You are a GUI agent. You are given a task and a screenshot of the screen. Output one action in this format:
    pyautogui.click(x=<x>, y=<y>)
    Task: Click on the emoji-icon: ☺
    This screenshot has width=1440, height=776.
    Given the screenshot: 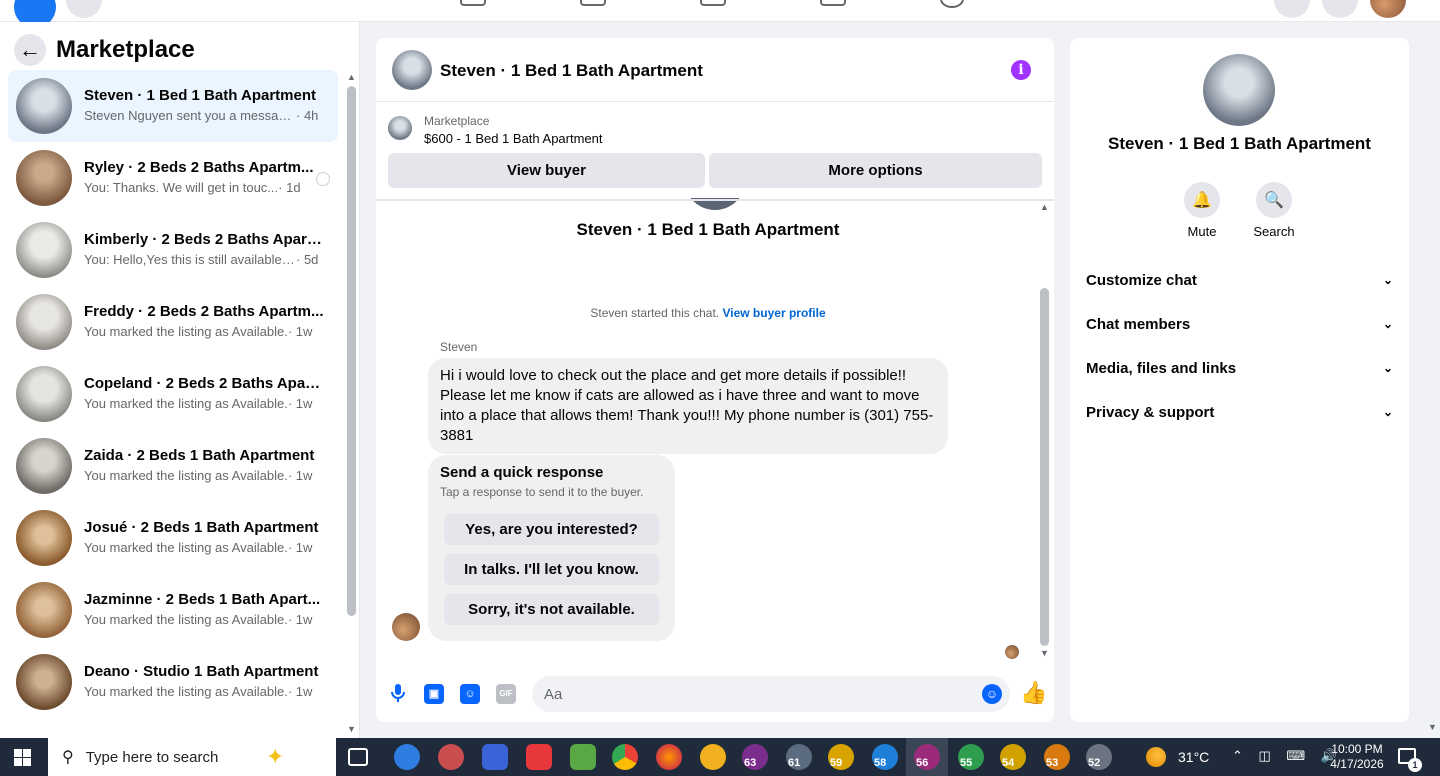 What is the action you would take?
    pyautogui.click(x=992, y=694)
    